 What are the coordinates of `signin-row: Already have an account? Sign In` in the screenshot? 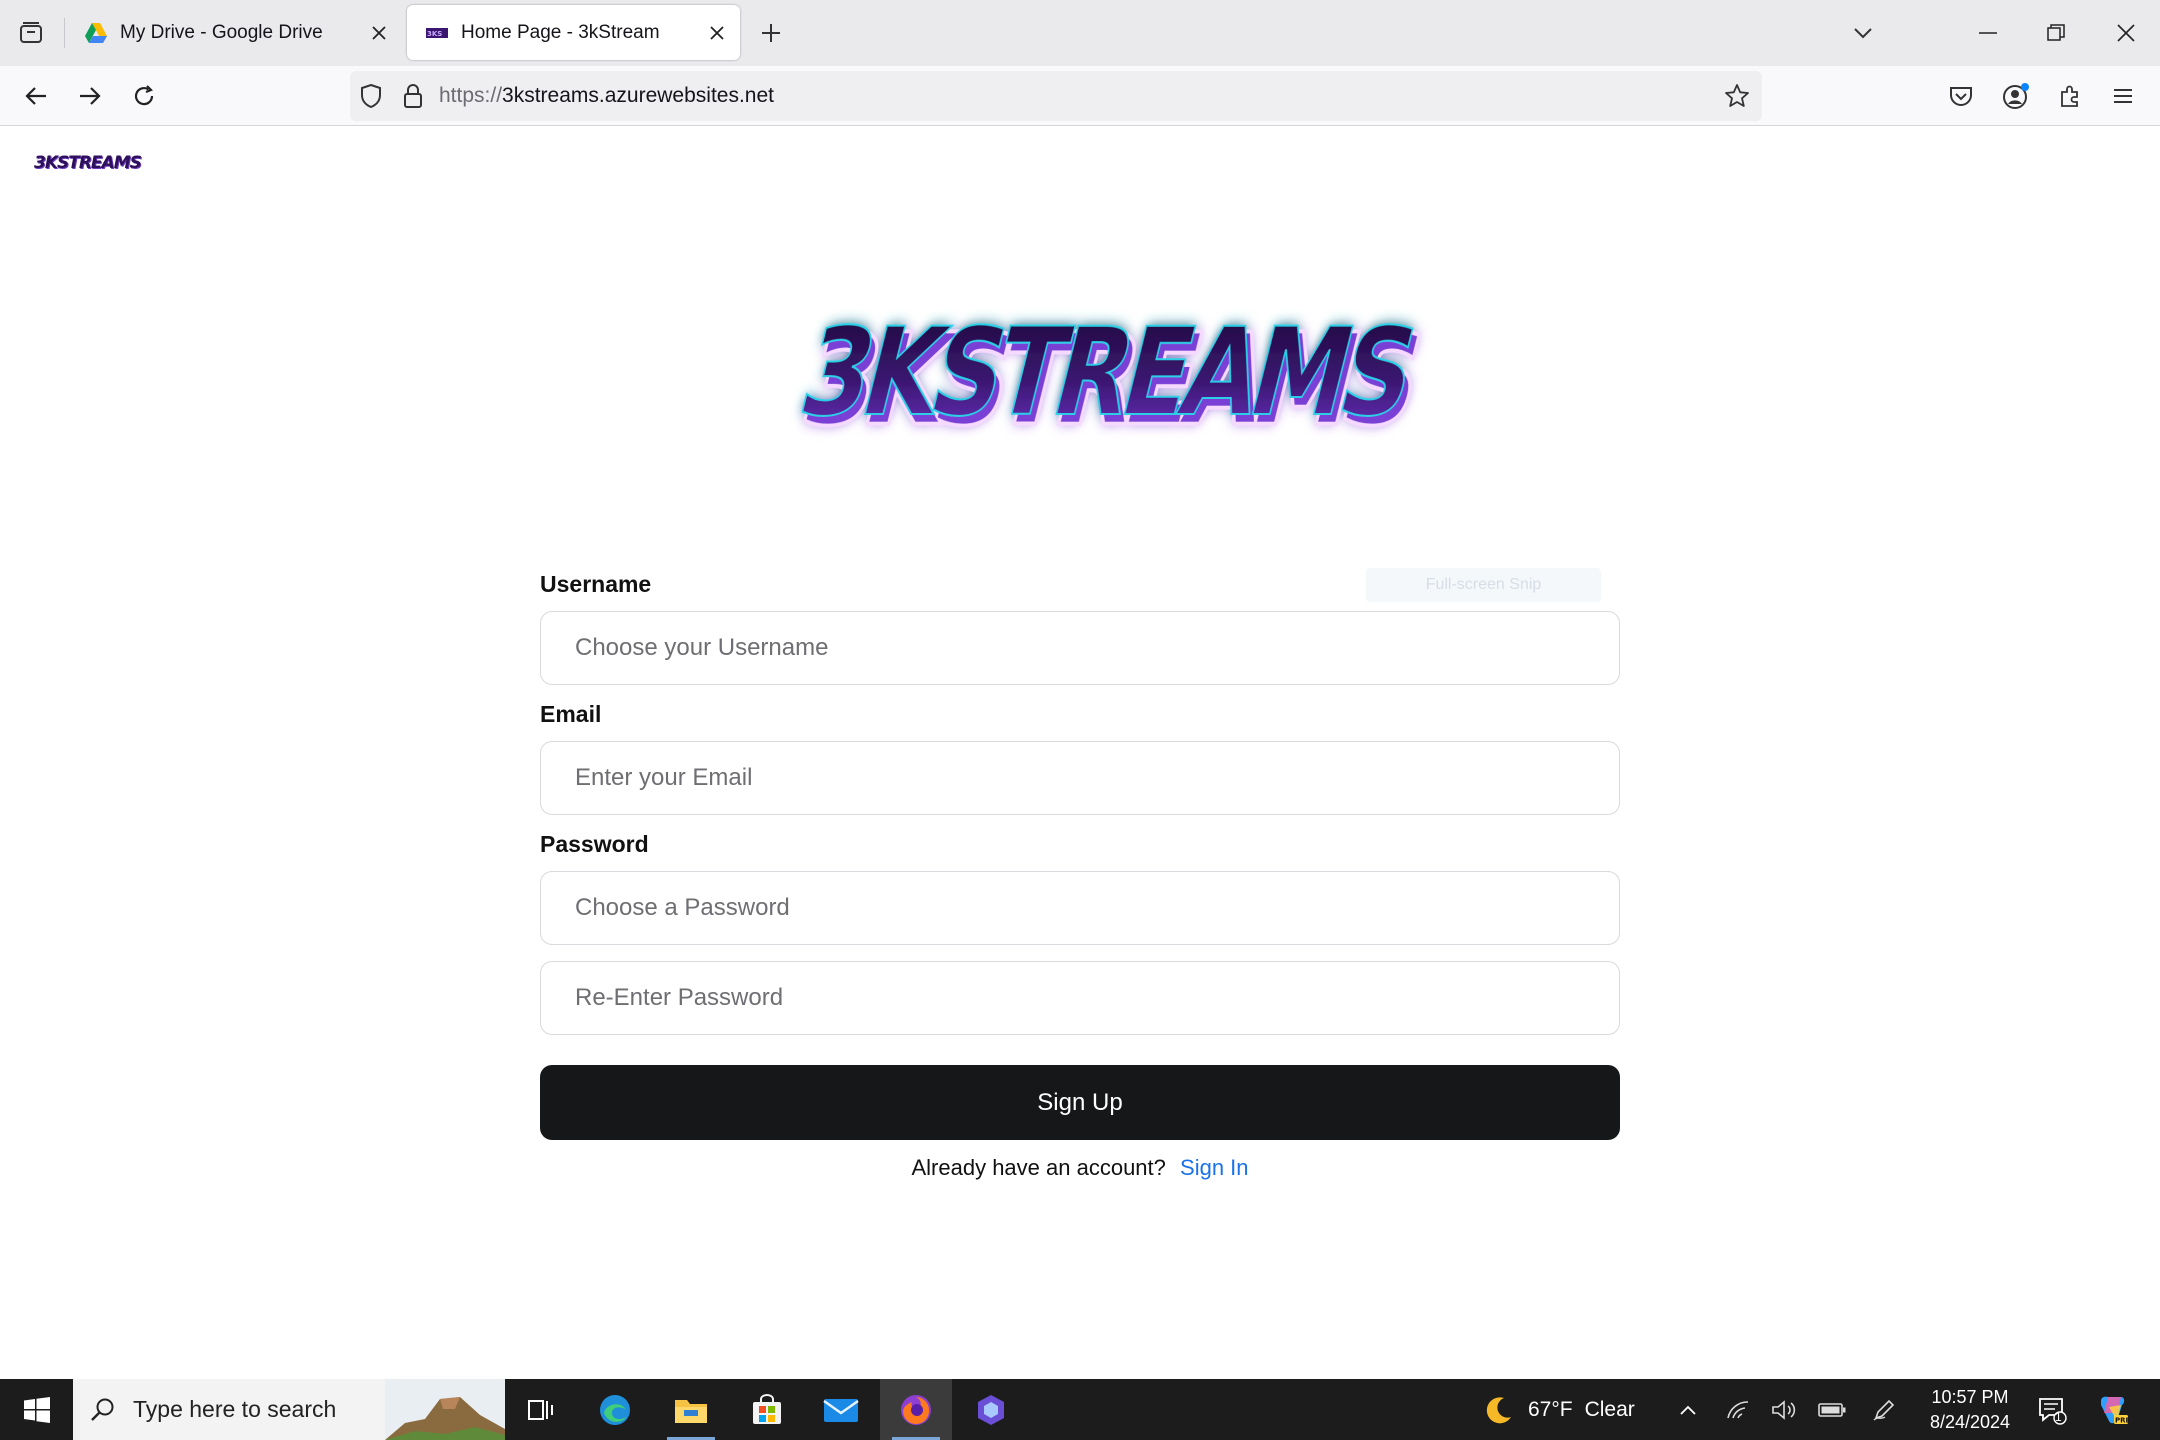 It's located at (1080, 1168).